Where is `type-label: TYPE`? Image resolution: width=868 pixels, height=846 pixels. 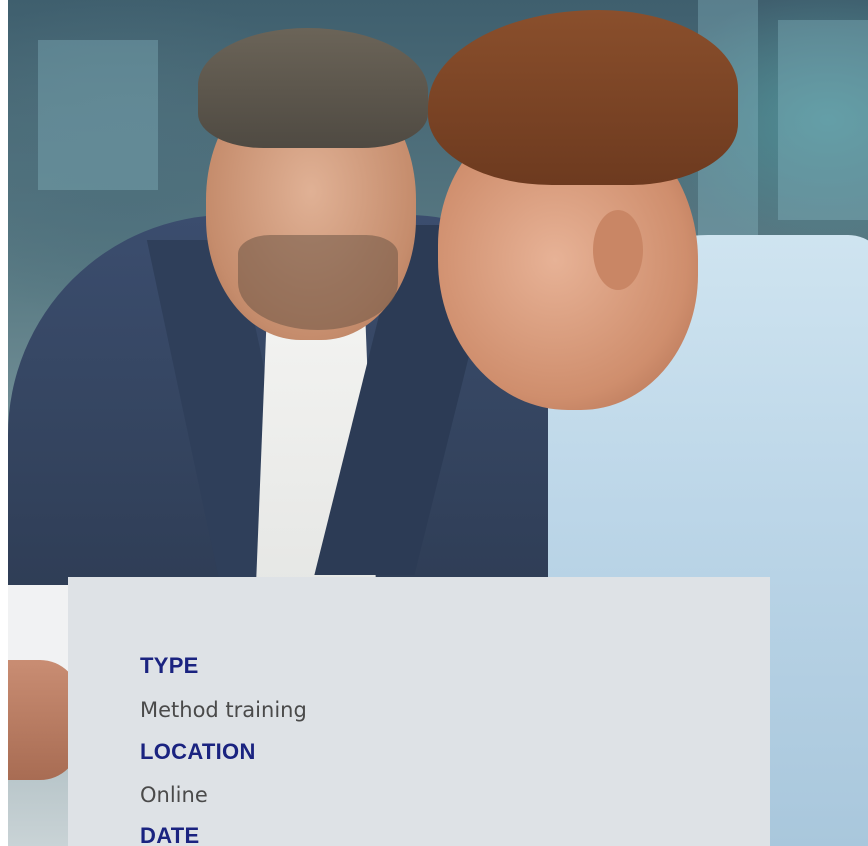 type-label: TYPE is located at coordinates (169, 665).